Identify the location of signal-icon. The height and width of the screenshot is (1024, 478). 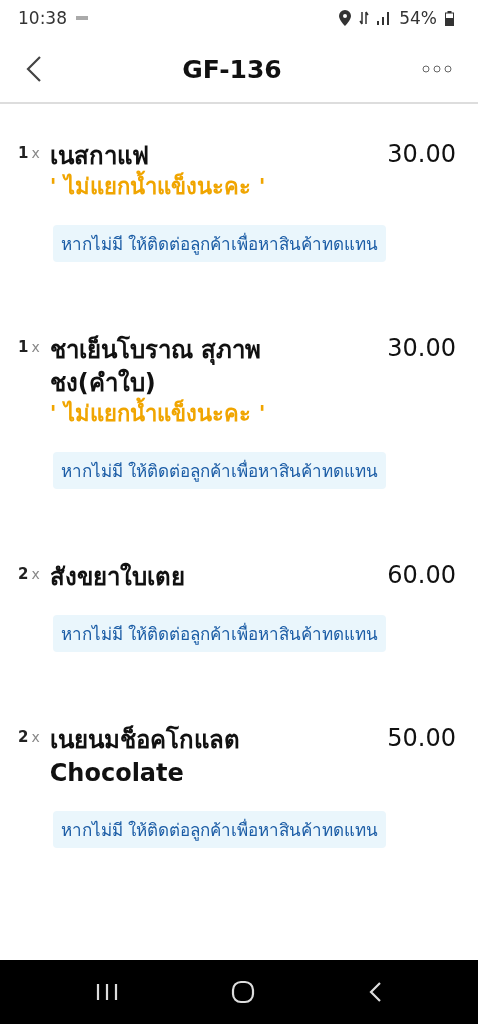
(384, 18).